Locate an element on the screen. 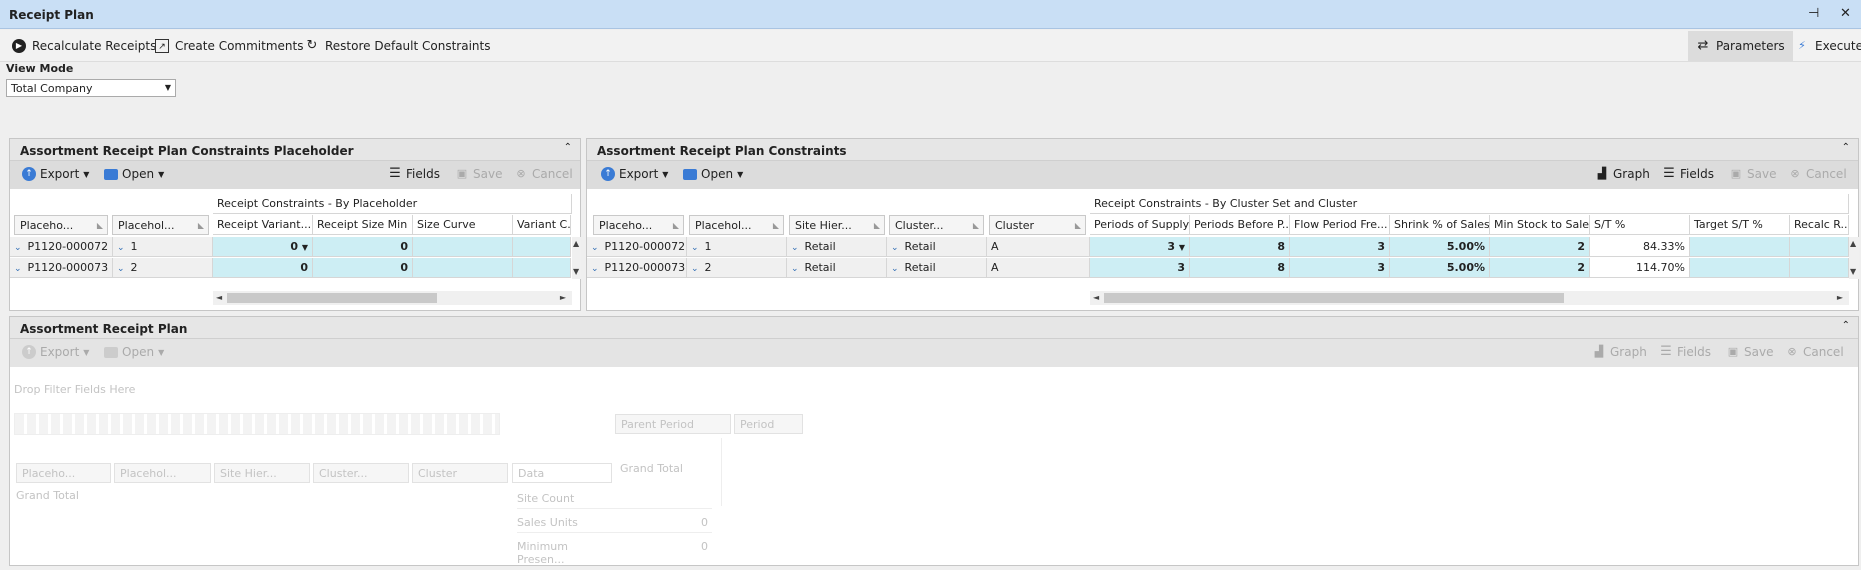 This screenshot has width=1861, height=570. row-header-cluster-set: Cluster... ◣ is located at coordinates (936, 225).